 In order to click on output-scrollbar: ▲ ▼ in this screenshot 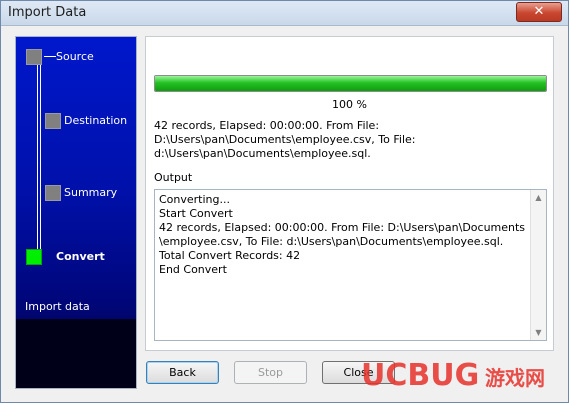, I will do `click(538, 265)`.